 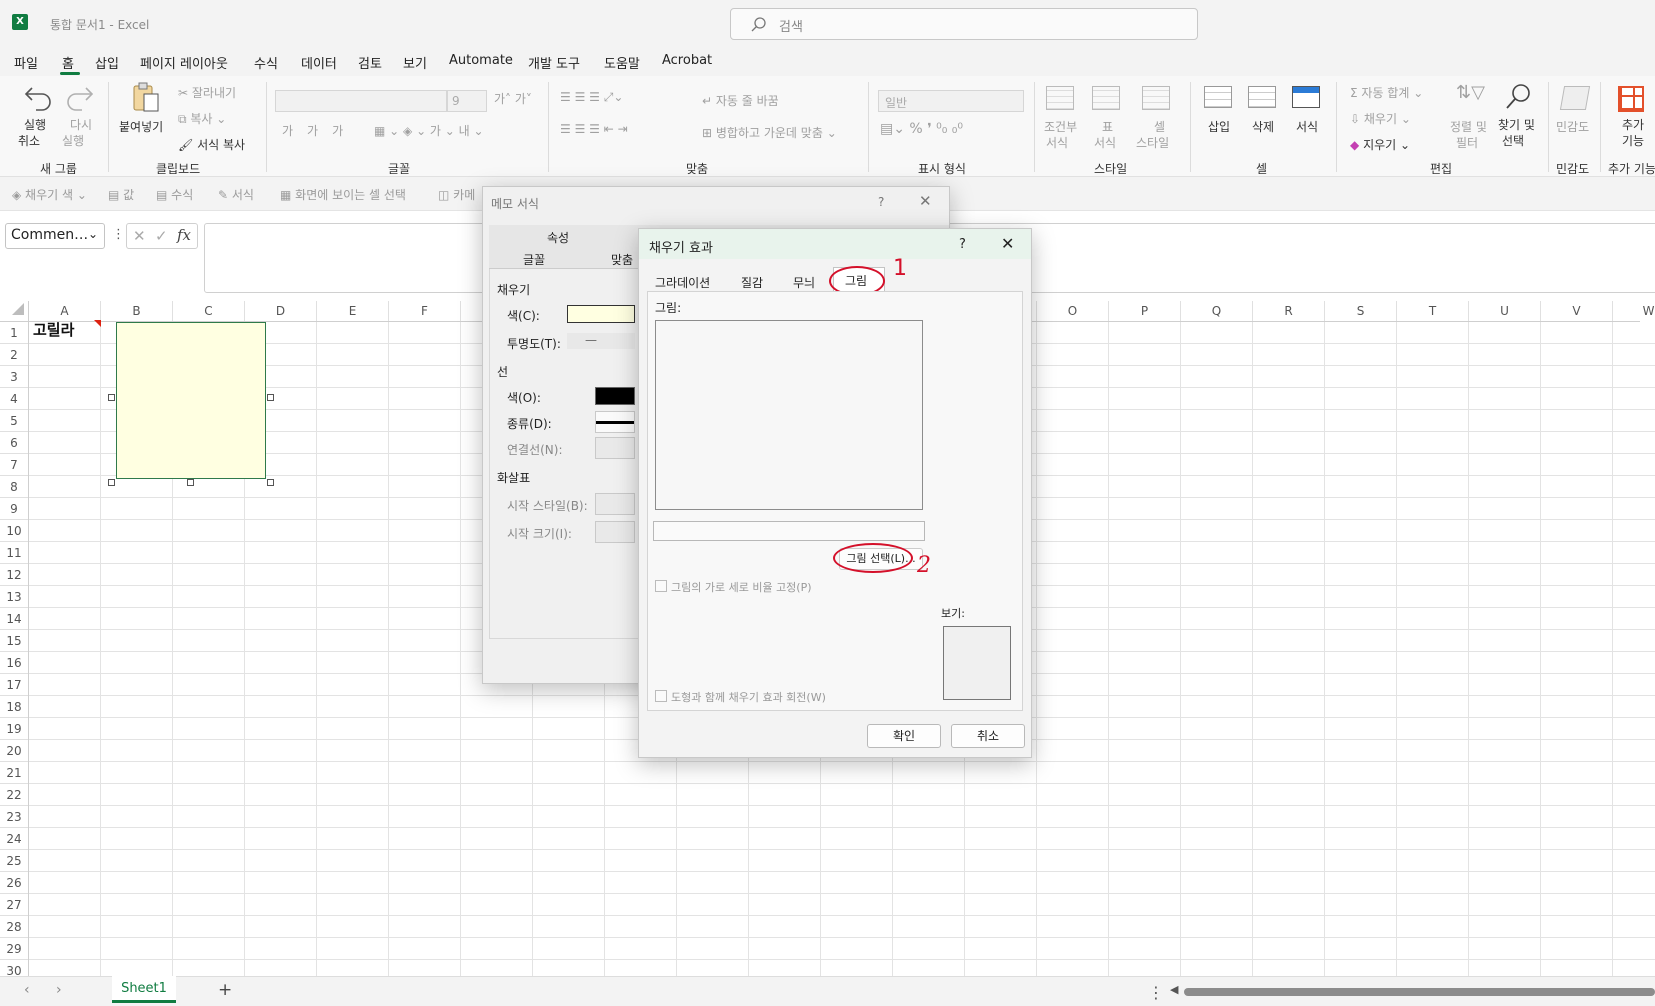 What do you see at coordinates (467, 101) in the screenshot?
I see `font-size-select: 9` at bounding box center [467, 101].